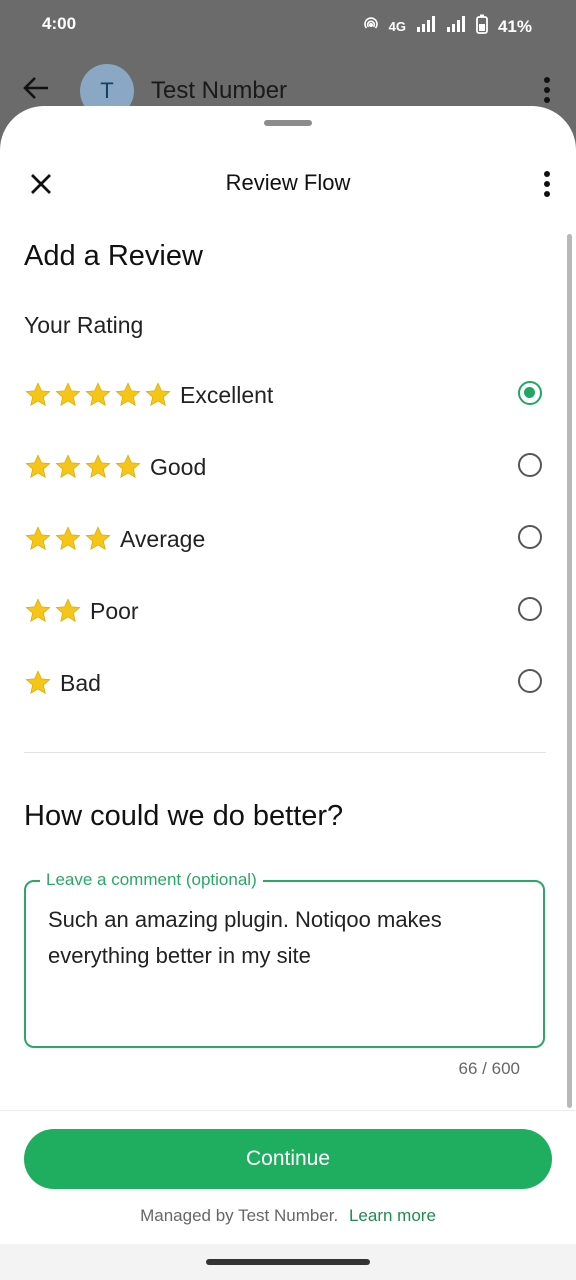 Image resolution: width=576 pixels, height=1280 pixels. I want to click on managed-by: Managed by Test Number. Learn more, so click(288, 1216).